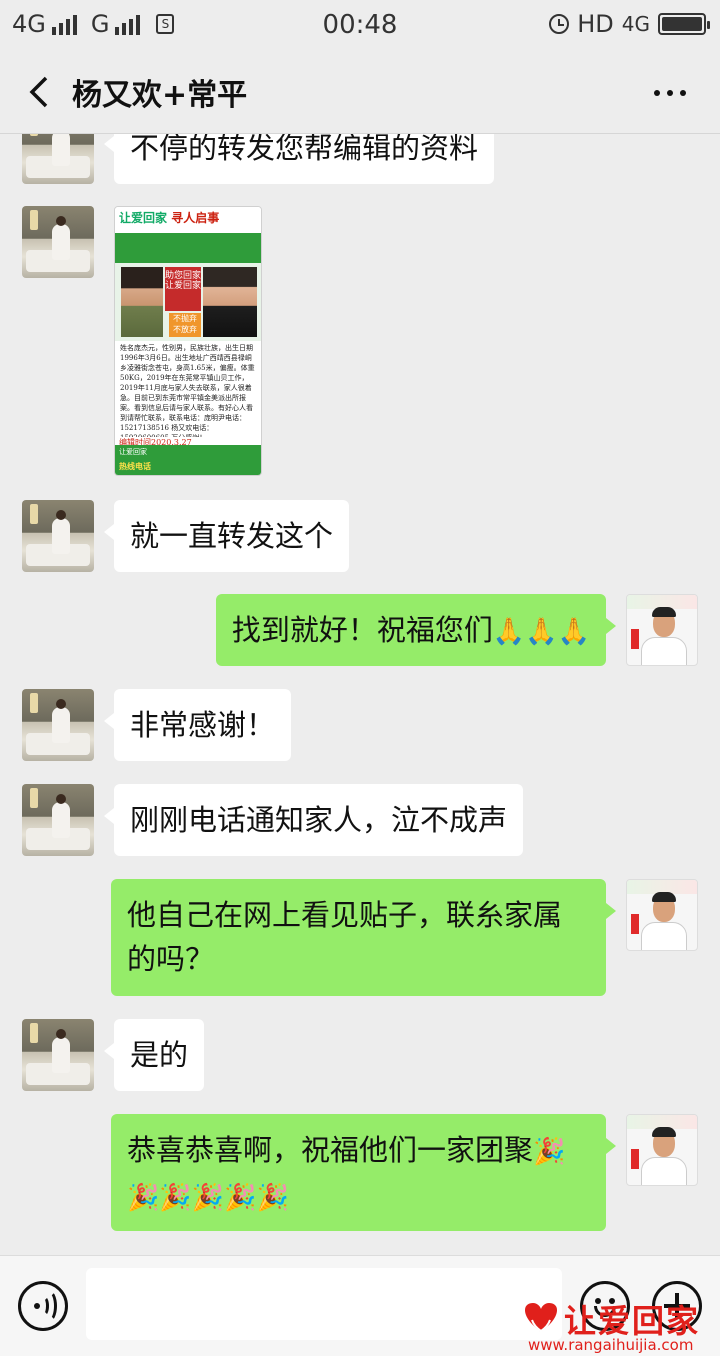  I want to click on party-popper-emoji-icon: 🎉, so click(549, 1152).